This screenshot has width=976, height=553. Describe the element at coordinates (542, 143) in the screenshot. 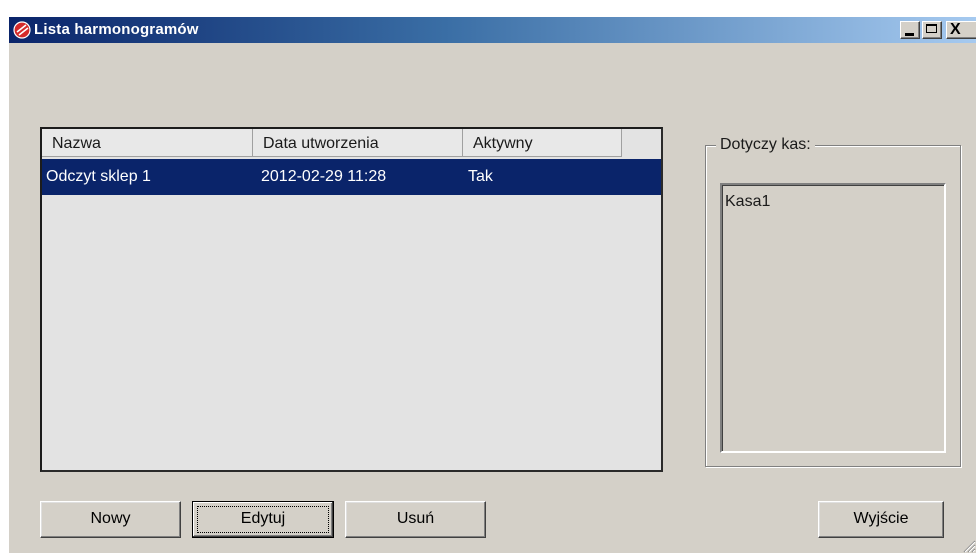

I see `column-header-aktywny: Aktywny` at that location.